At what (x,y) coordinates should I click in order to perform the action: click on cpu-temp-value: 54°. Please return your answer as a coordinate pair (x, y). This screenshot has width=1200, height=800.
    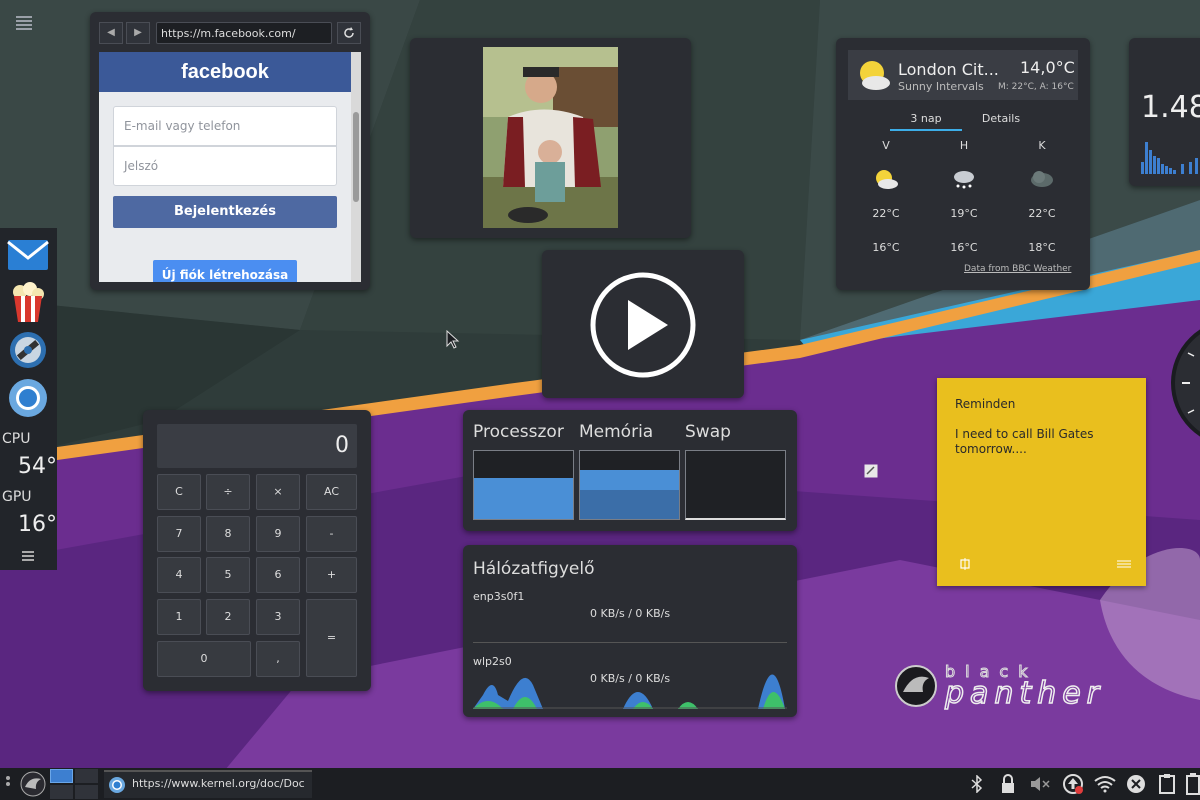
    Looking at the image, I should click on (37, 466).